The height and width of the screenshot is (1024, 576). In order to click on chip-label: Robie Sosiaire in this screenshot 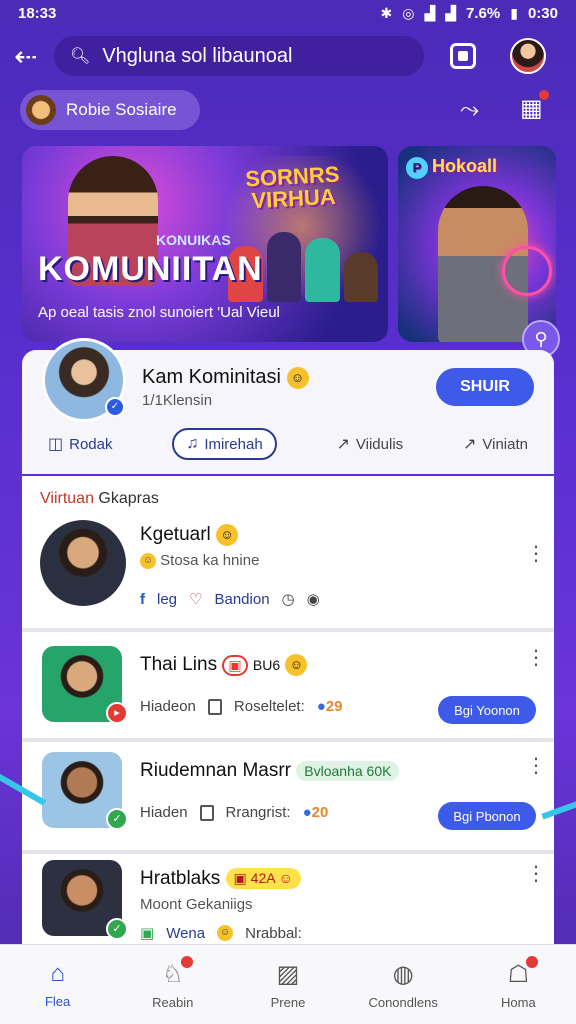, I will do `click(121, 109)`.